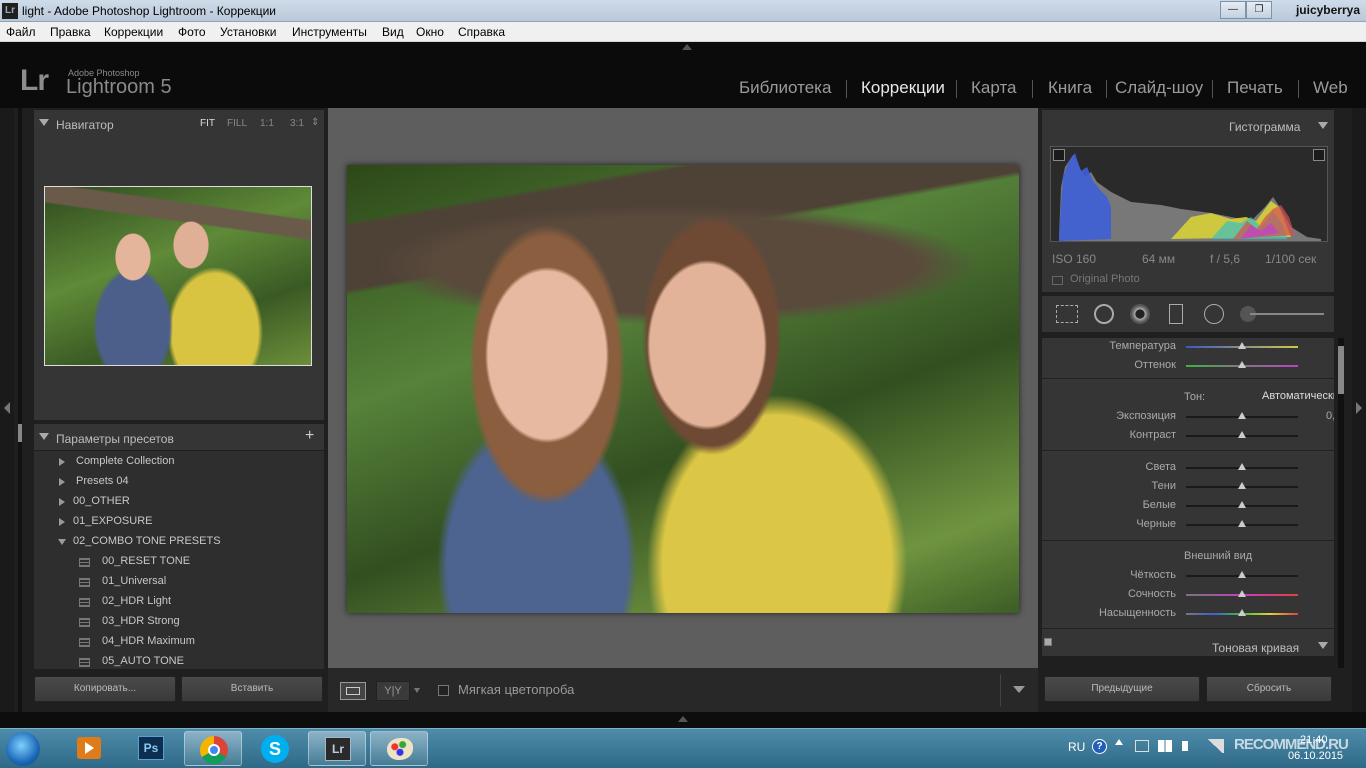  What do you see at coordinates (133, 32) in the screenshot?
I see `menu-develop: Коррекции` at bounding box center [133, 32].